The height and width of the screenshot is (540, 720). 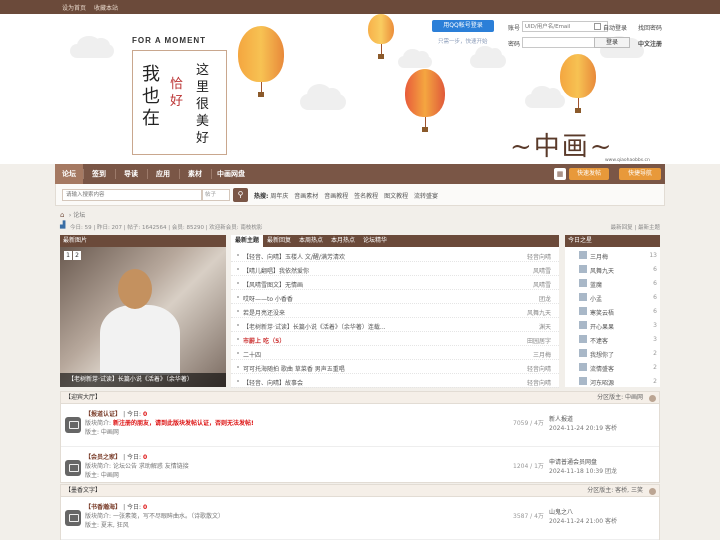 What do you see at coordinates (99, 174) in the screenshot?
I see `nav-item-checkin: 签到` at bounding box center [99, 174].